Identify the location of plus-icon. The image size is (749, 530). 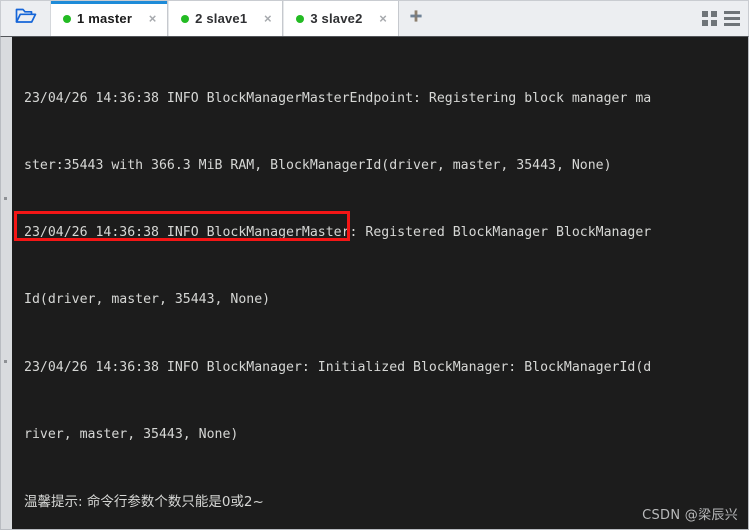
(416, 18).